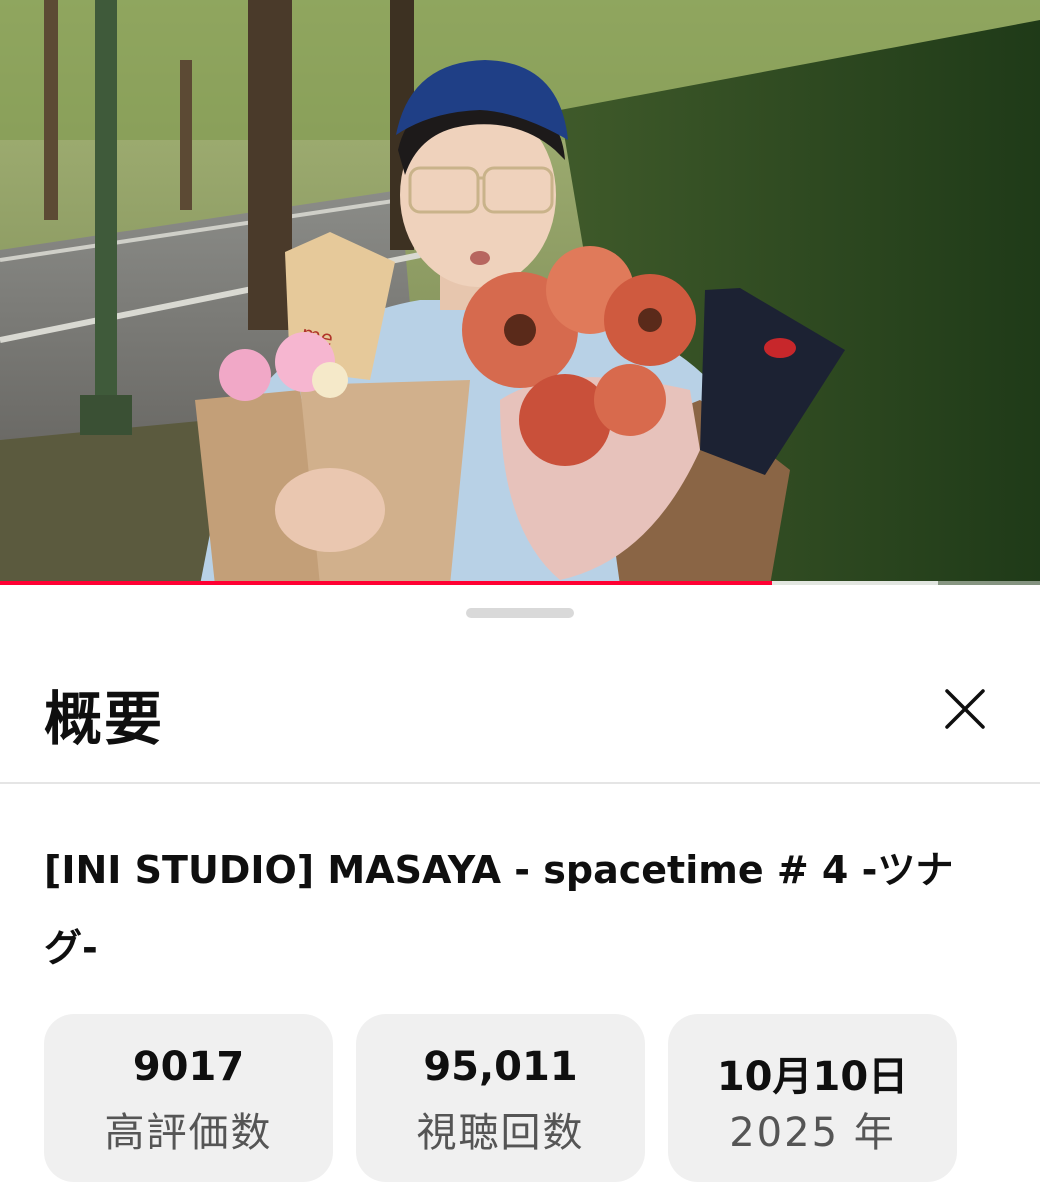  What do you see at coordinates (188, 1098) in the screenshot?
I see `stat-likes: 9017 高評価数` at bounding box center [188, 1098].